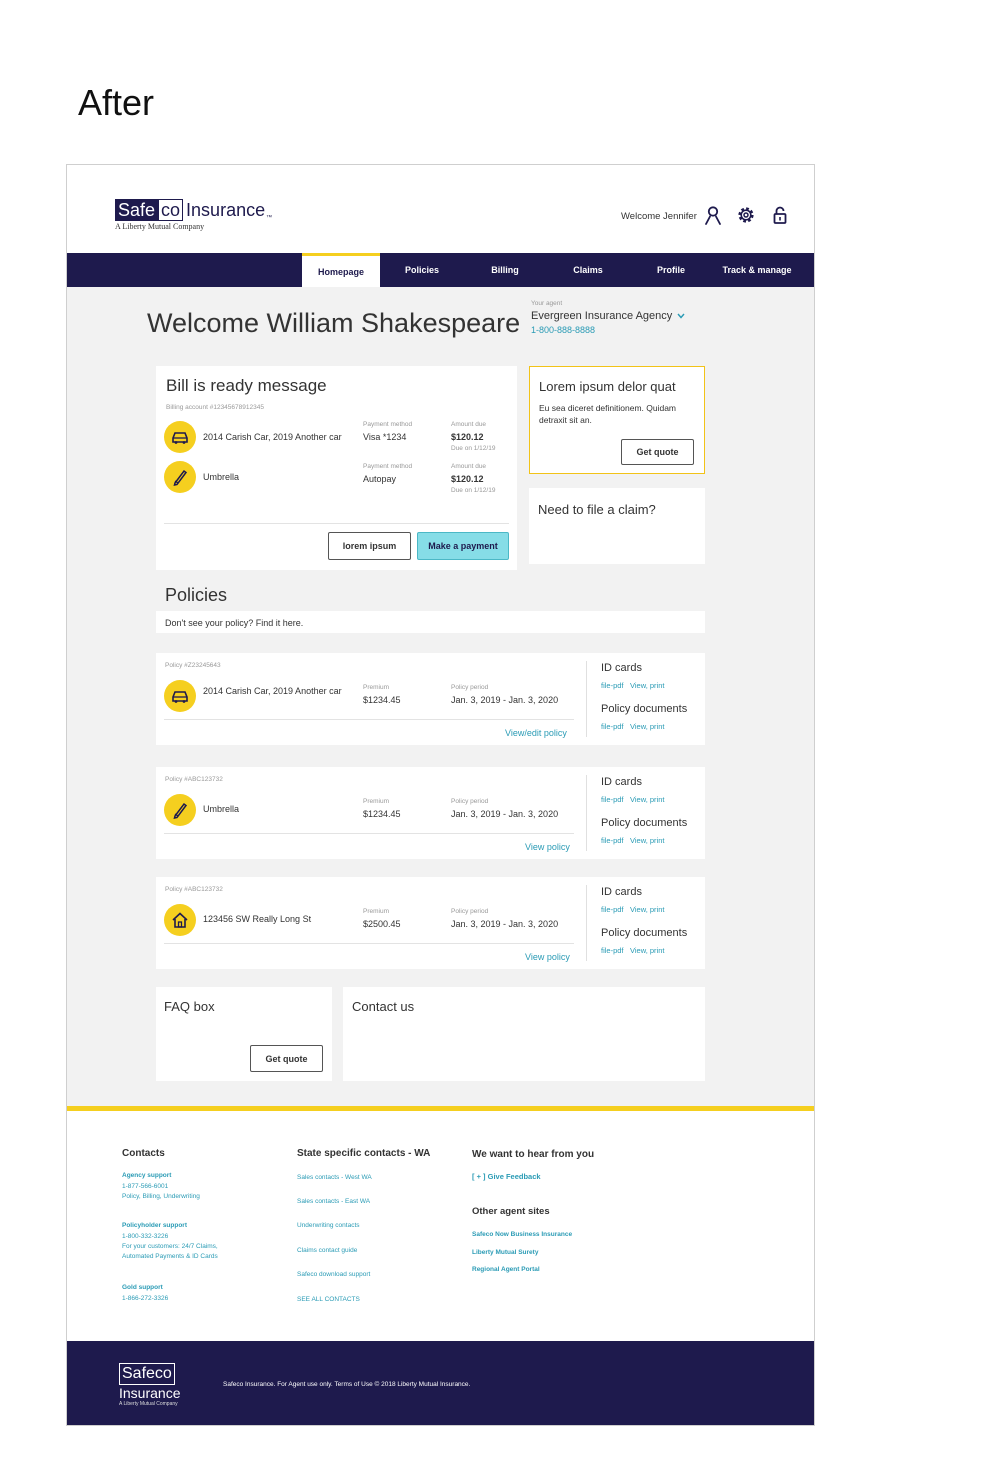  What do you see at coordinates (272, 437) in the screenshot?
I see `bill-item-name: 2014 Carish Car, 2019 Another car` at bounding box center [272, 437].